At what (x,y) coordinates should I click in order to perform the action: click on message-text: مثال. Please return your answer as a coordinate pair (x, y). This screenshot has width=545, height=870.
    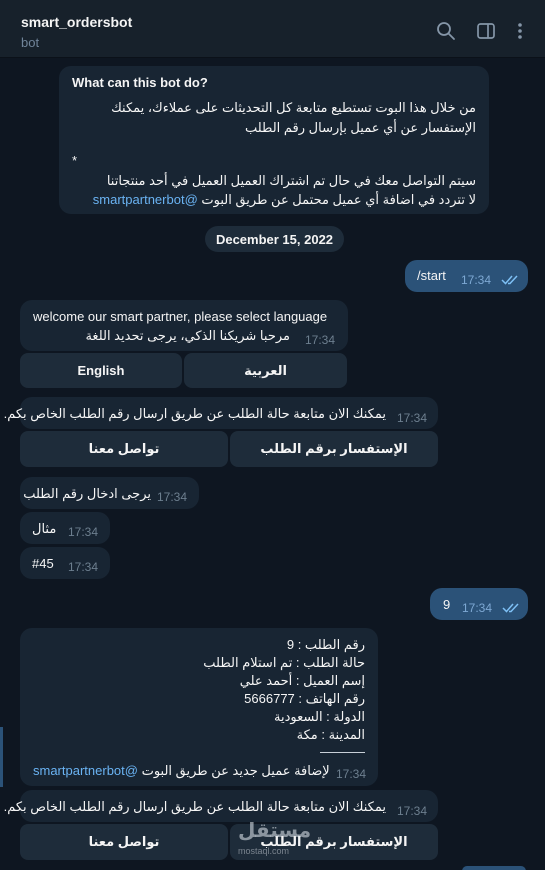
    Looking at the image, I should click on (44, 528).